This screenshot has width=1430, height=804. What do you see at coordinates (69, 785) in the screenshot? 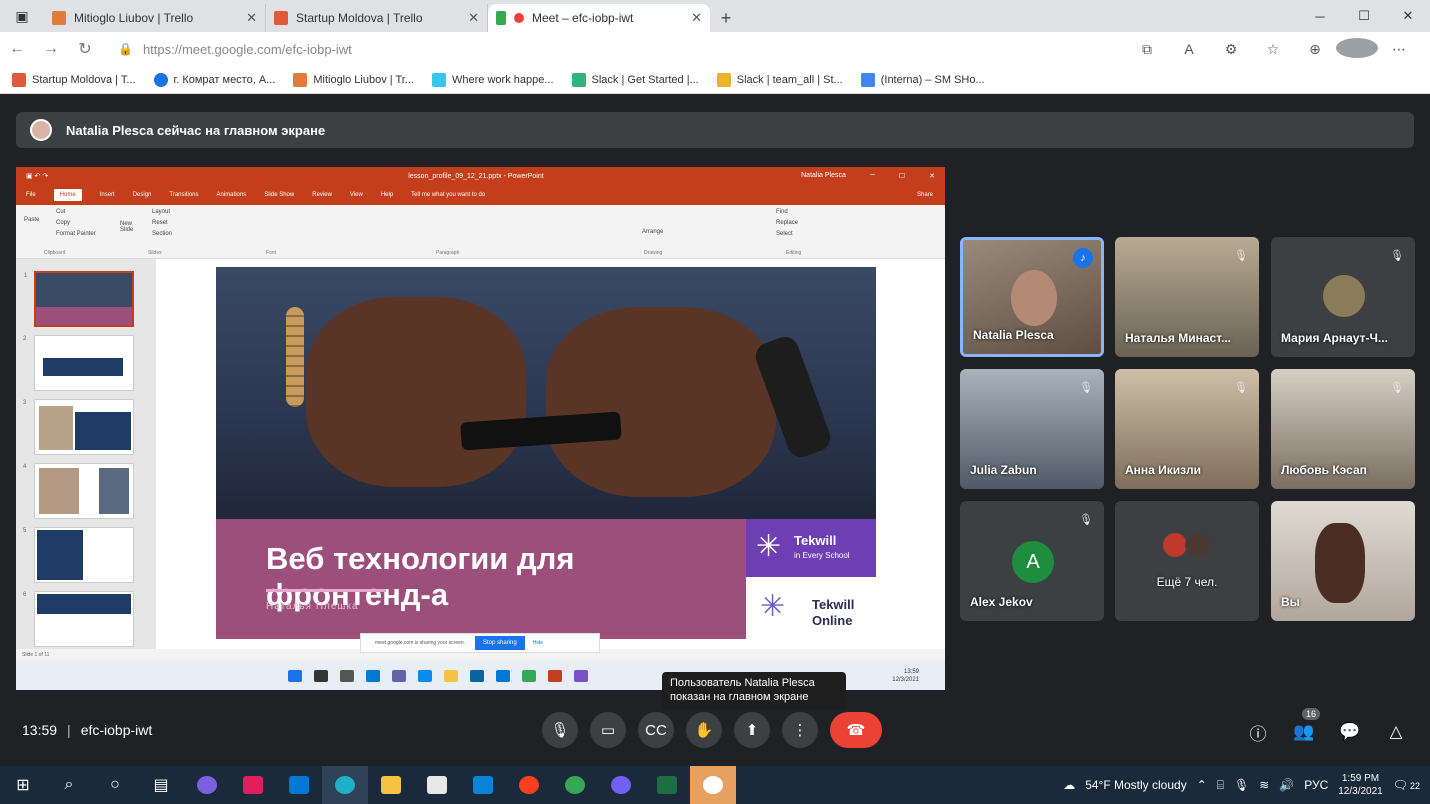
I see `search-button: ⌕` at bounding box center [69, 785].